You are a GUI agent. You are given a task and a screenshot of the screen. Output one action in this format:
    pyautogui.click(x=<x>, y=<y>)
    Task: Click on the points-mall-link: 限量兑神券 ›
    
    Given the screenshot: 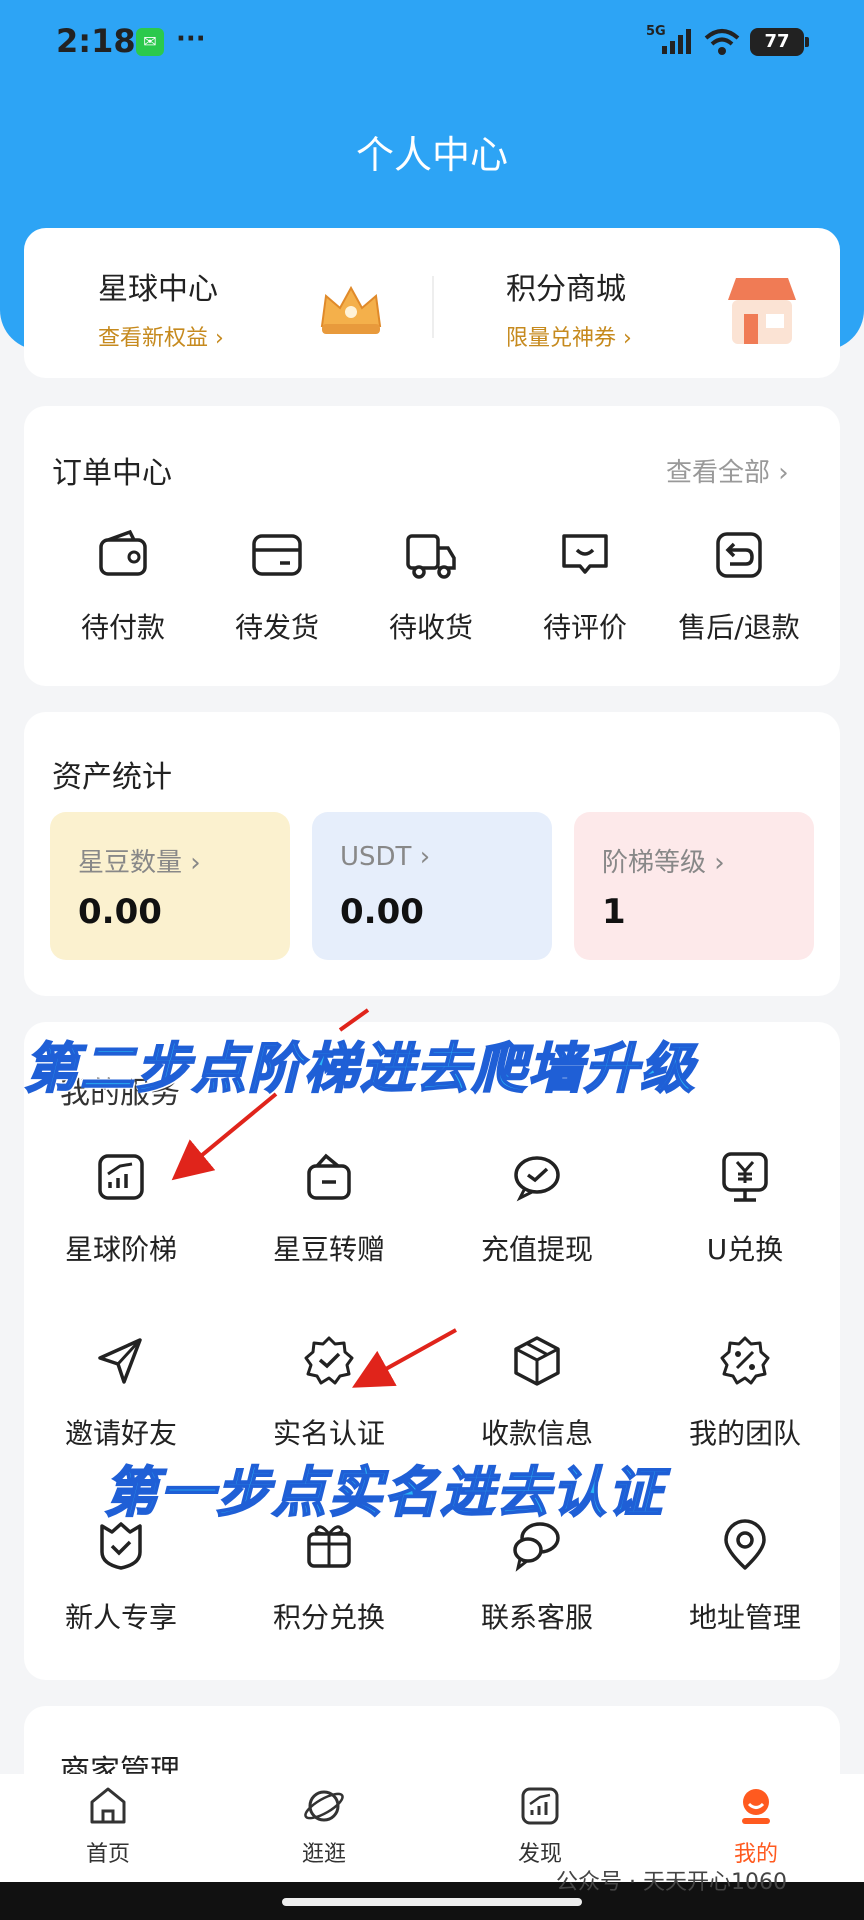 What is the action you would take?
    pyautogui.click(x=569, y=336)
    